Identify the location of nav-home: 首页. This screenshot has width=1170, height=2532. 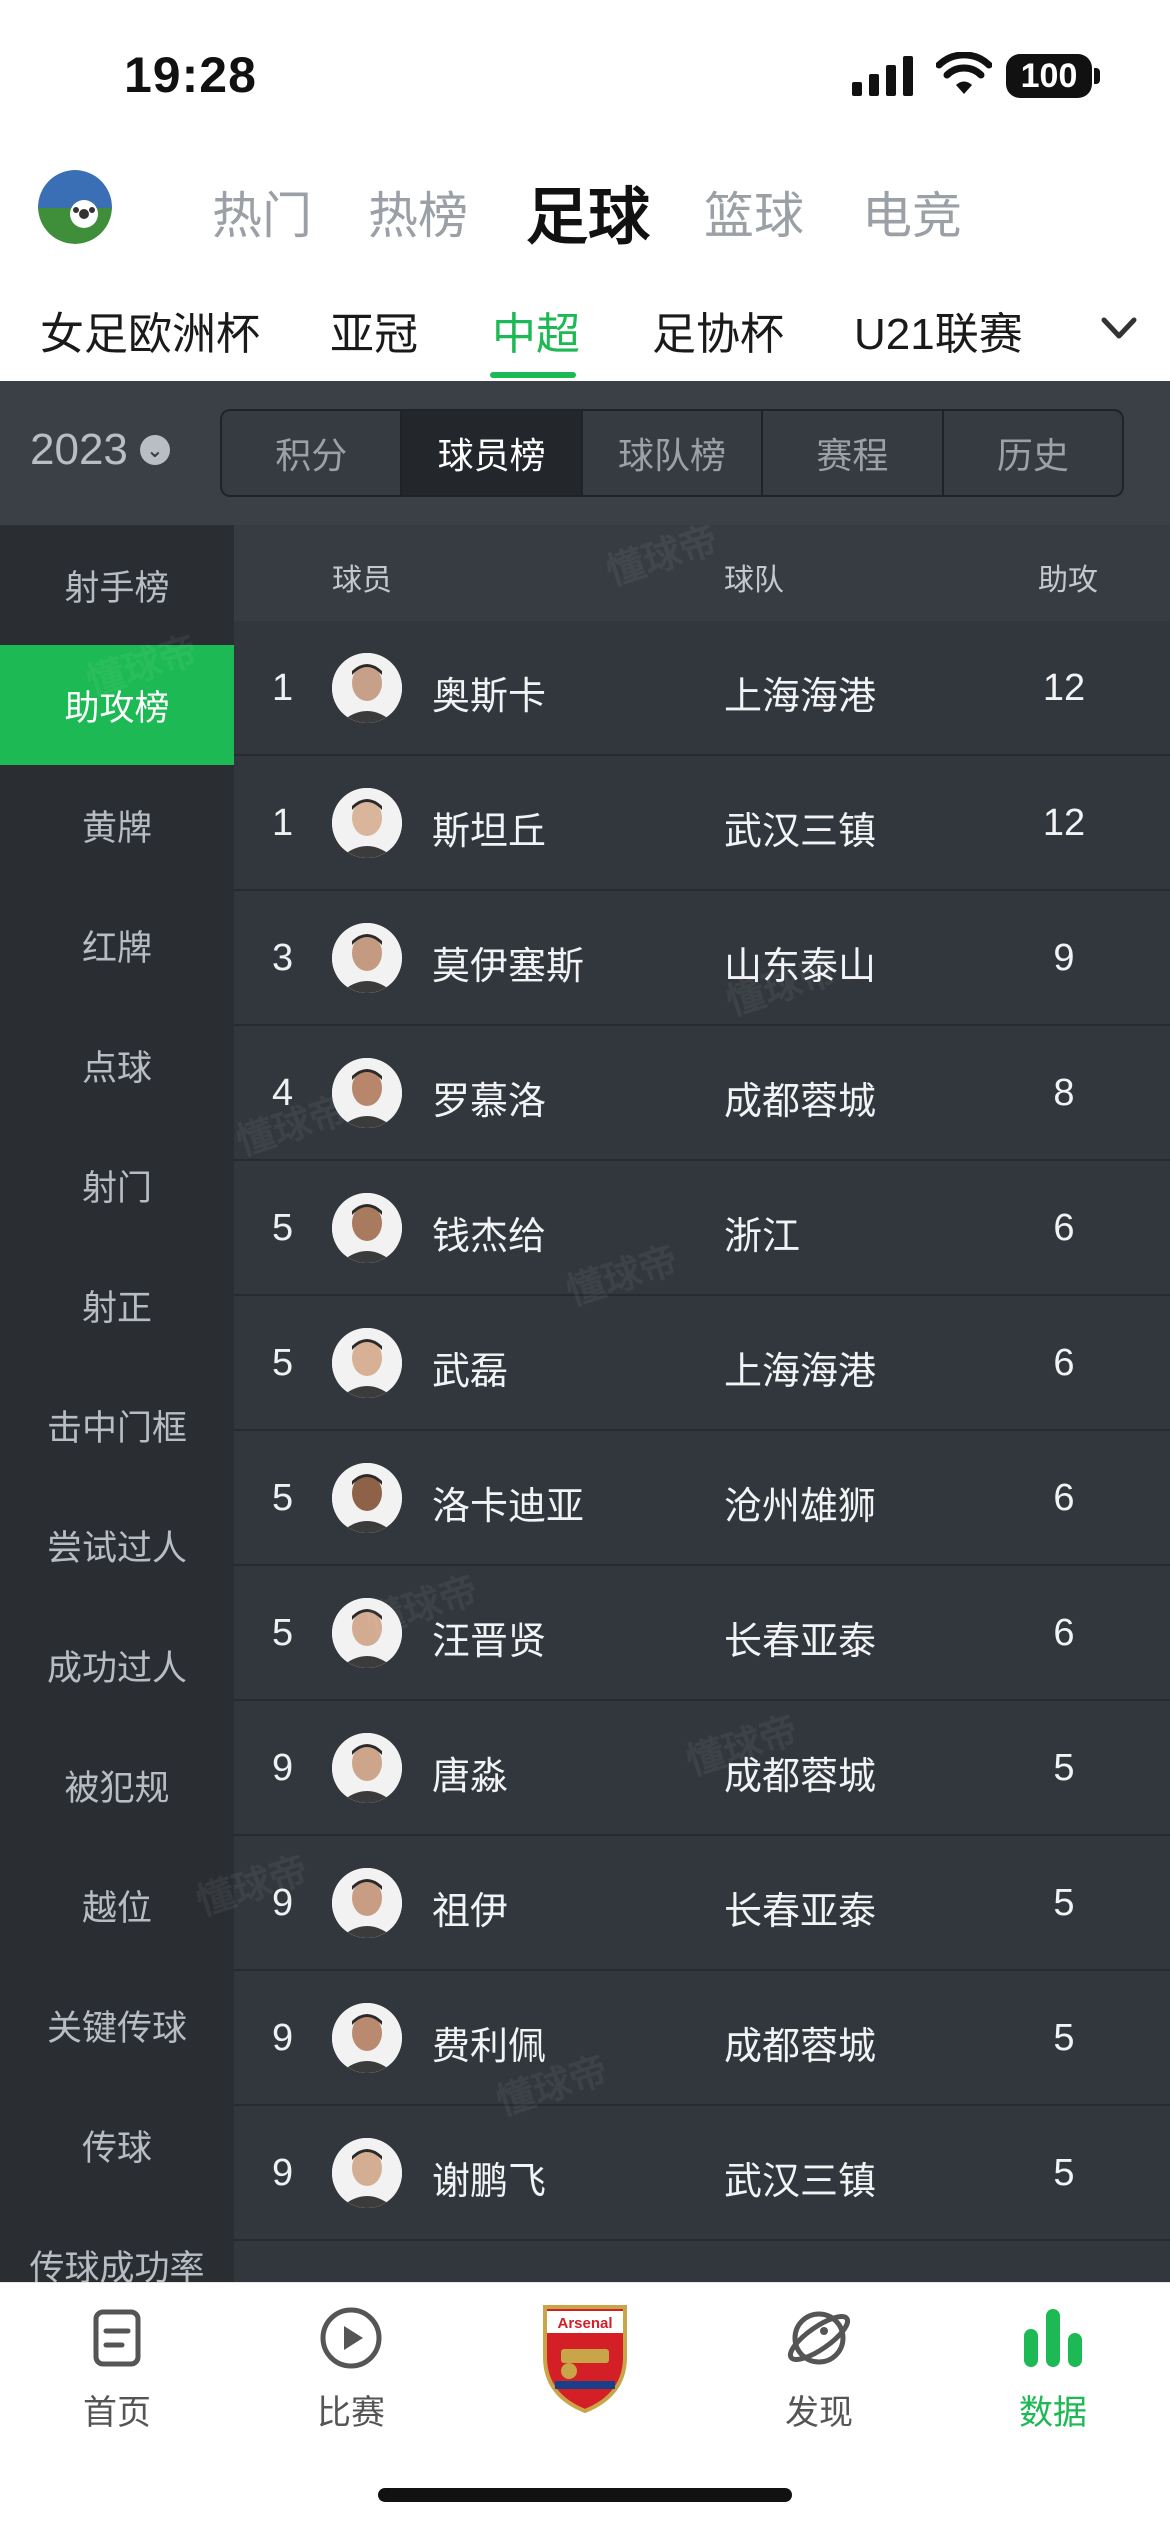
(117, 2378).